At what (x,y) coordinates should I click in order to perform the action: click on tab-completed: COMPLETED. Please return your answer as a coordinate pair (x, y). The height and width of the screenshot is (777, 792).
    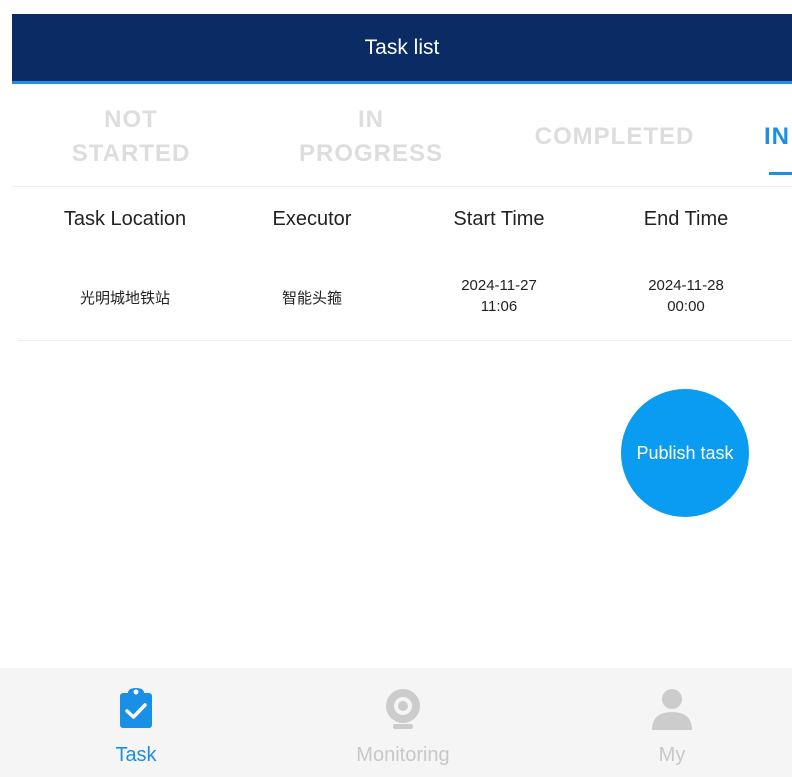
    Looking at the image, I should click on (614, 136).